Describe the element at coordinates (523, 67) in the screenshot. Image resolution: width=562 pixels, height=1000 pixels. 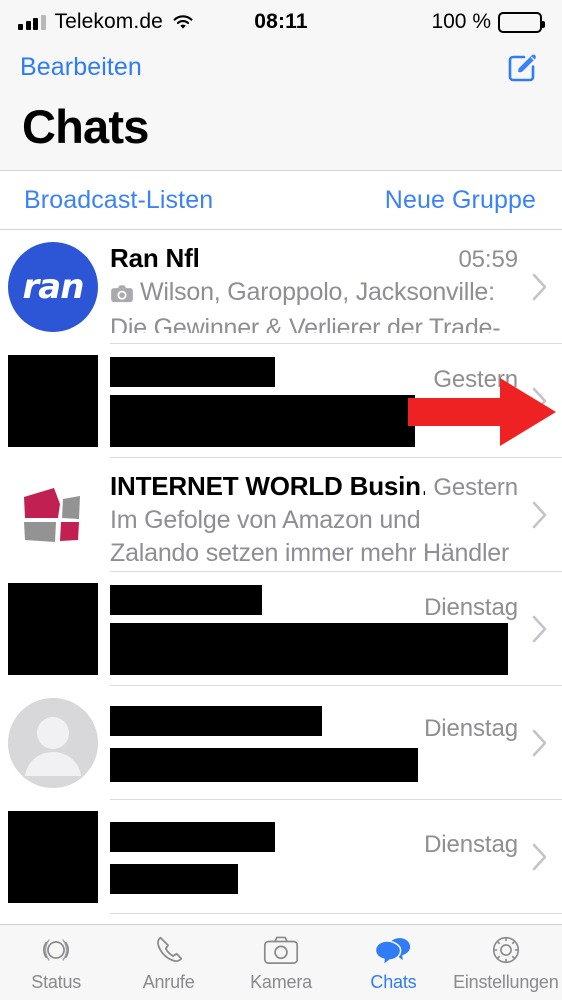
I see `compose-new-message-icon` at that location.